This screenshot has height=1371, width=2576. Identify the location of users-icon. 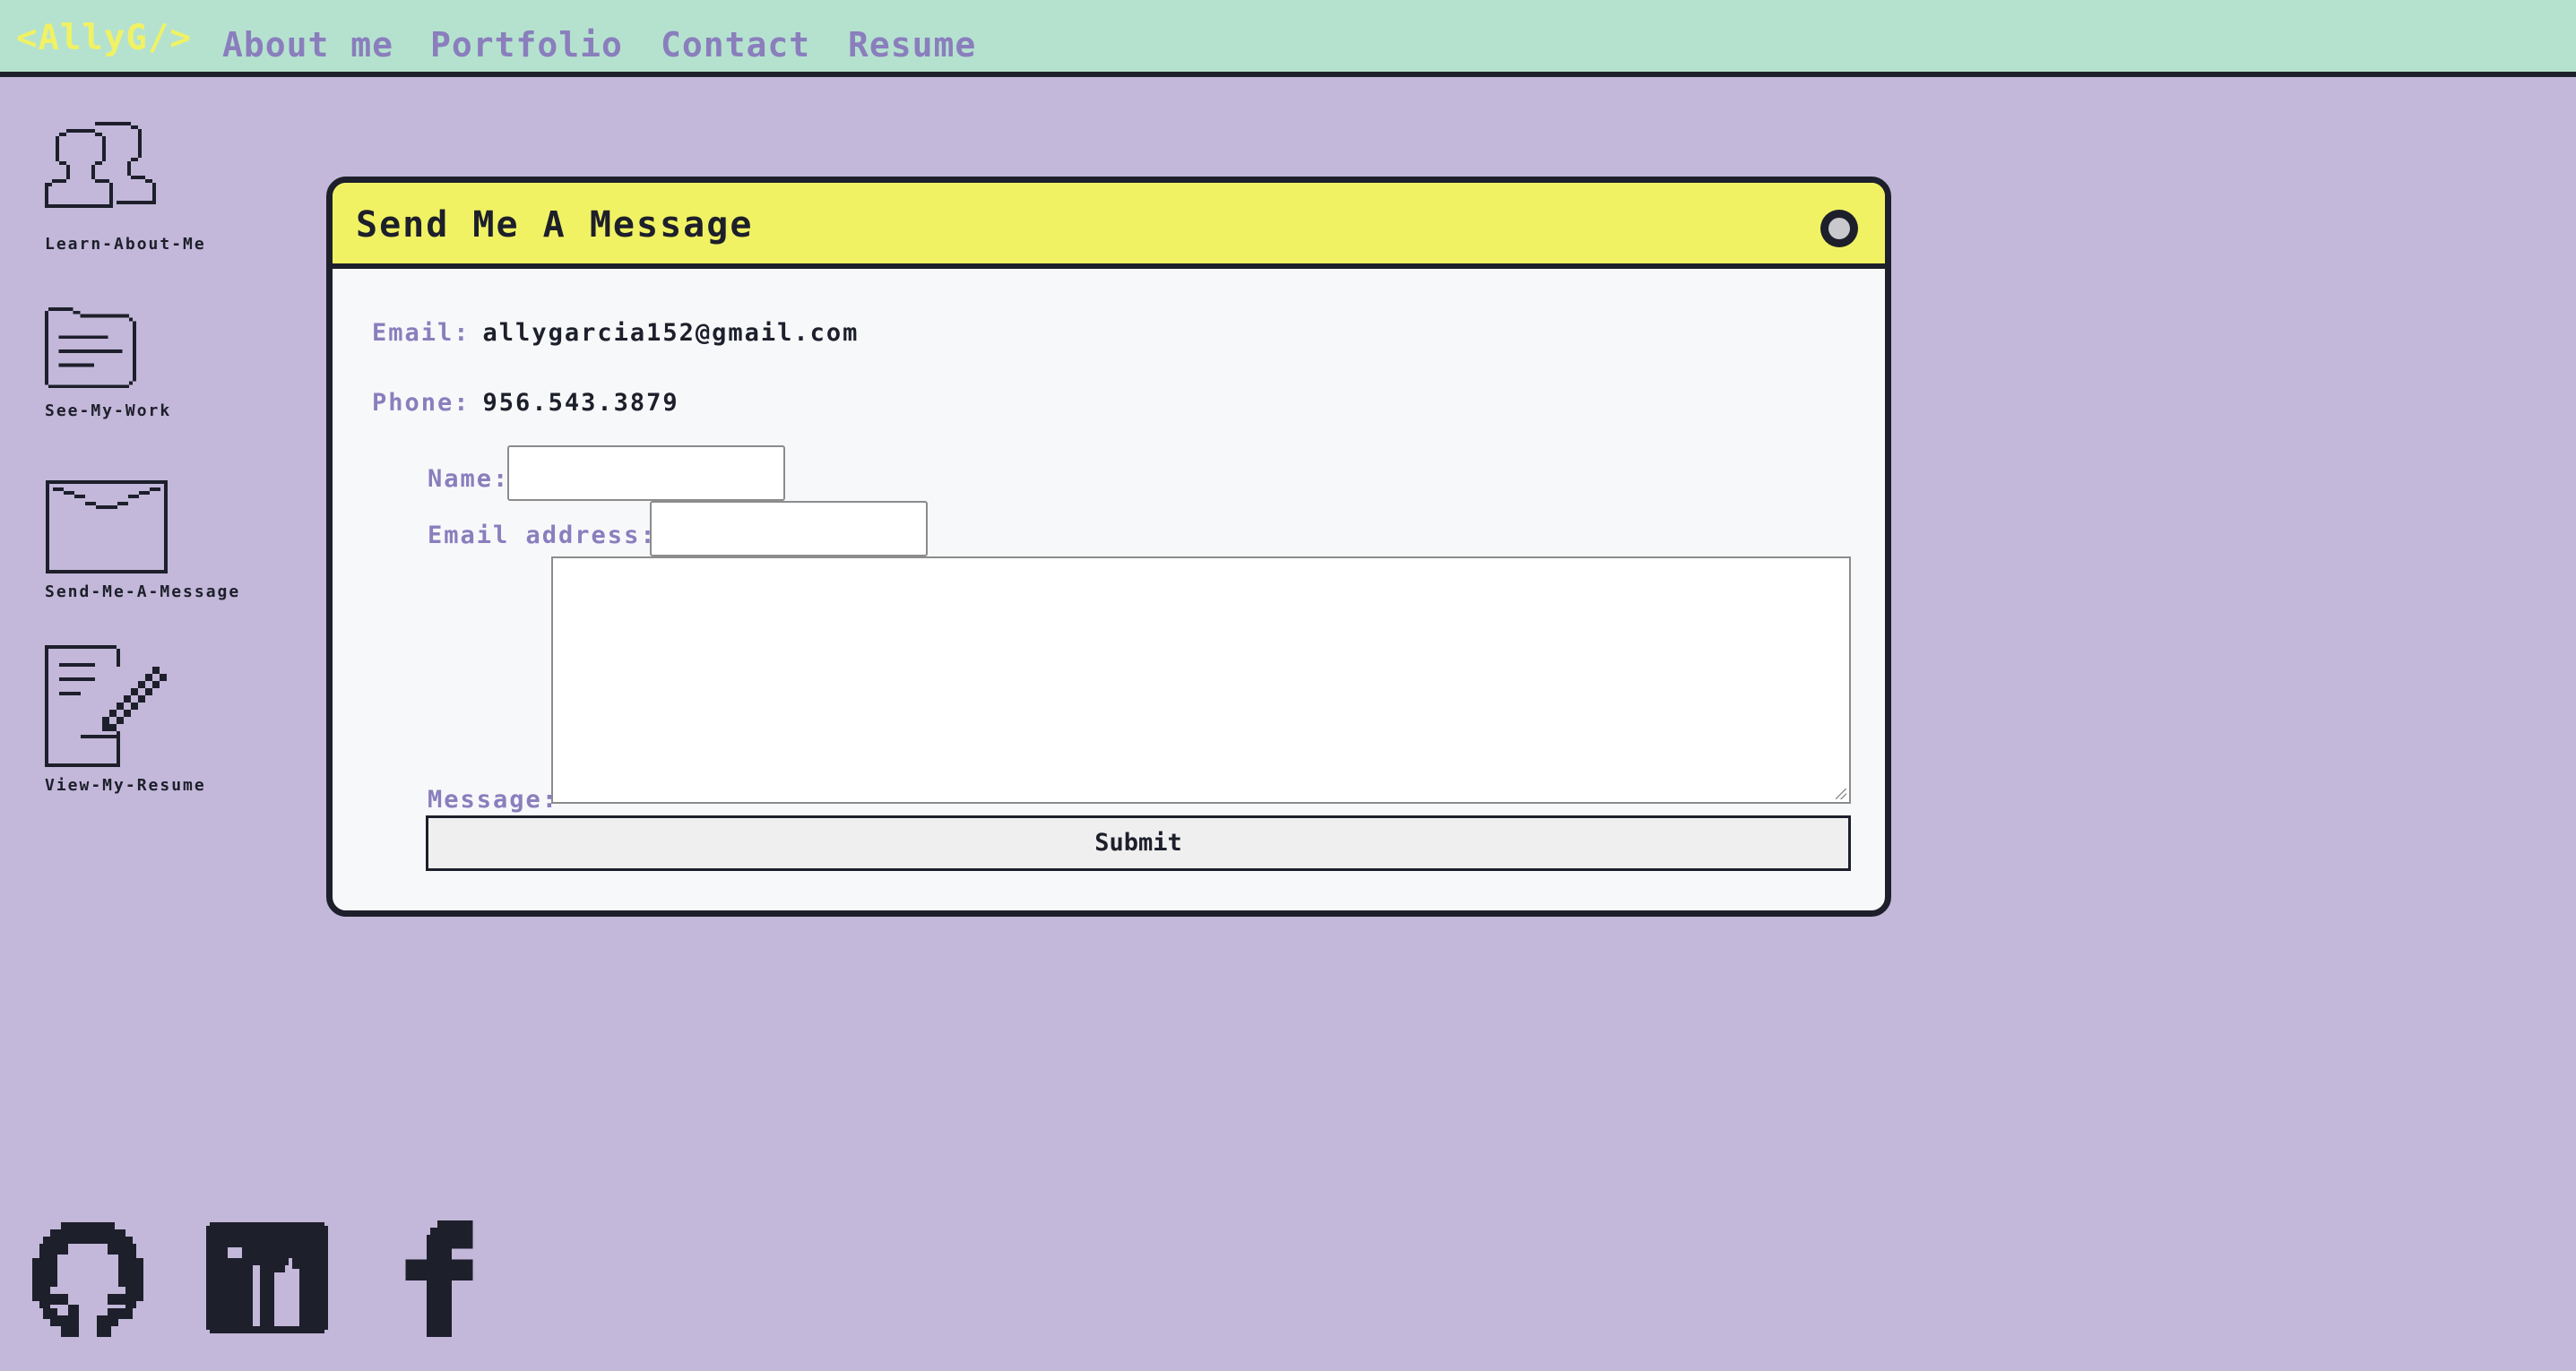
(100, 165).